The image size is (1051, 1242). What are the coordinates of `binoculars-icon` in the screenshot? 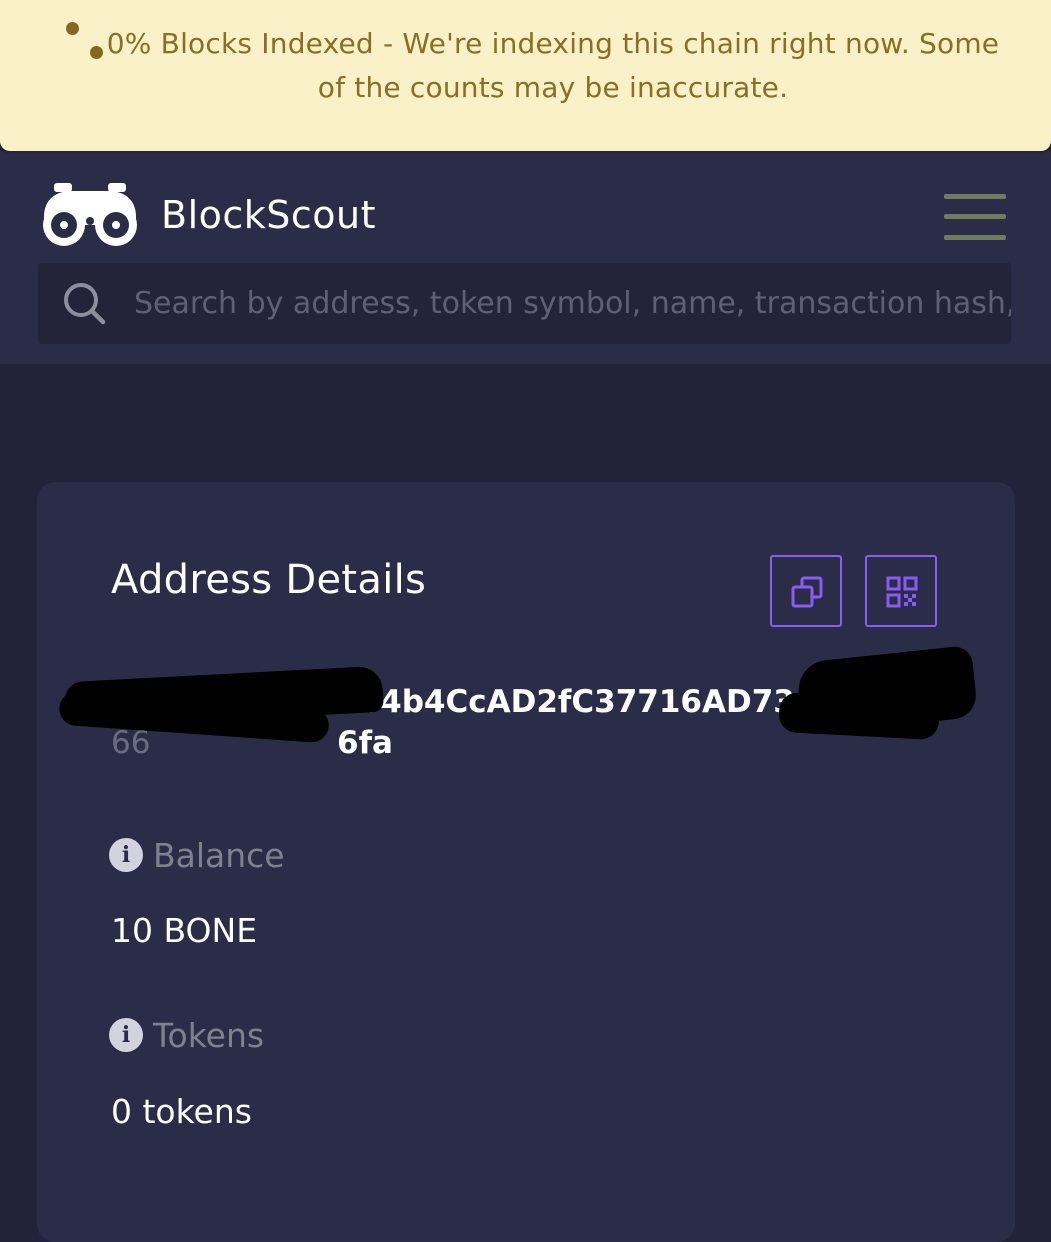 It's located at (90, 215).